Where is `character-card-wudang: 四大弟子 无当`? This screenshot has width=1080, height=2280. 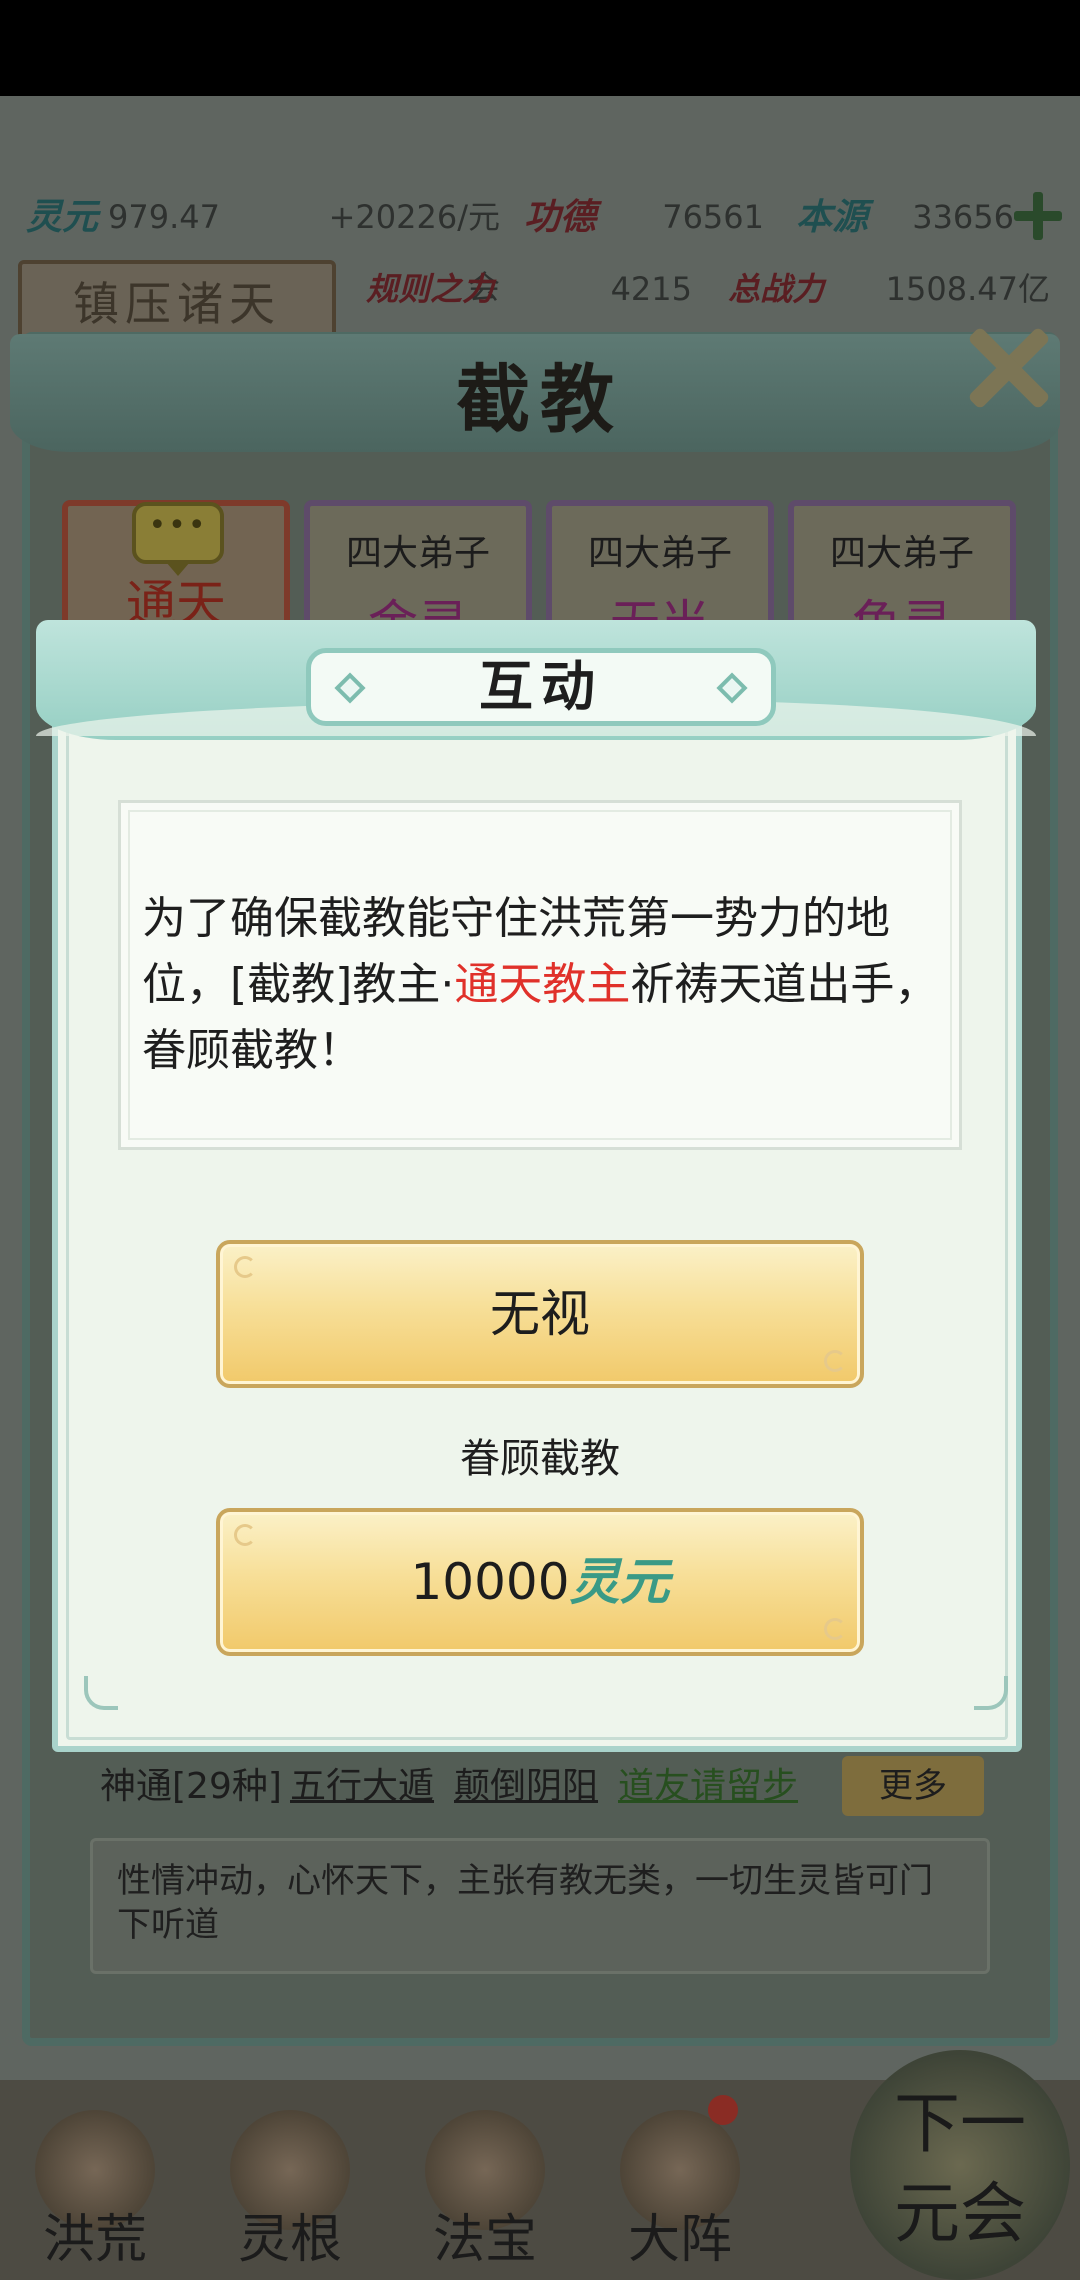 character-card-wudang: 四大弟子 无当 is located at coordinates (660, 565).